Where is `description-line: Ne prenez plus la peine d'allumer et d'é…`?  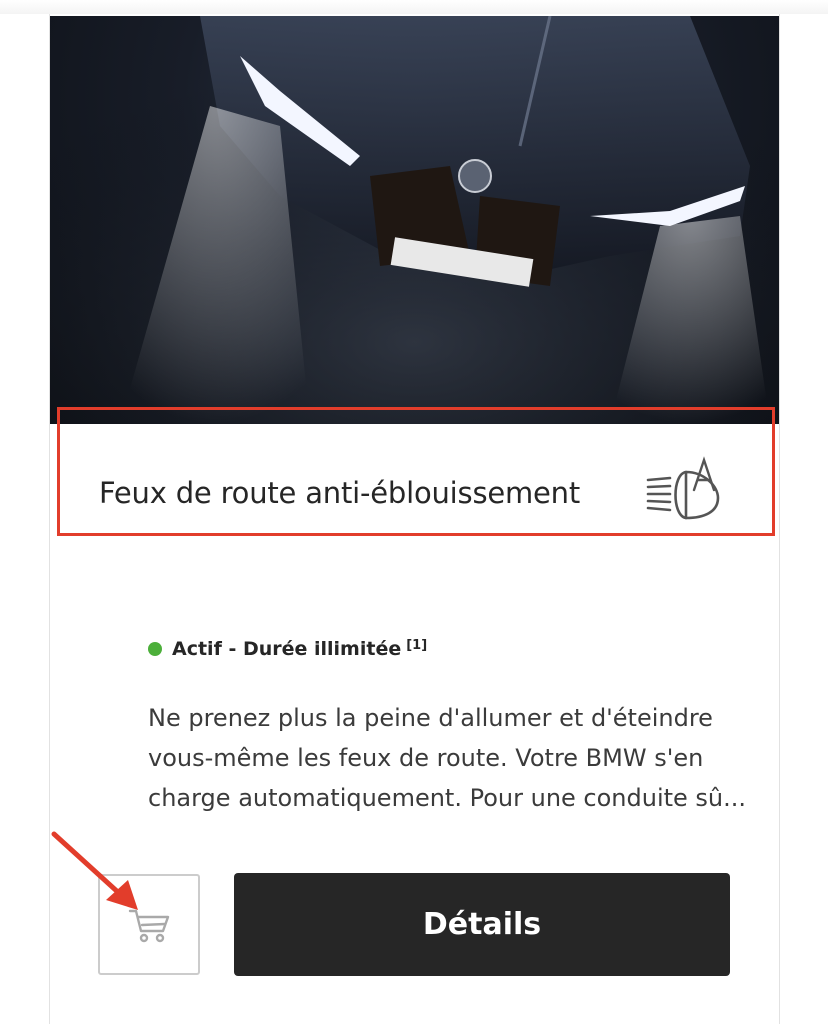 description-line: Ne prenez plus la peine d'allumer et d'é… is located at coordinates (430, 718).